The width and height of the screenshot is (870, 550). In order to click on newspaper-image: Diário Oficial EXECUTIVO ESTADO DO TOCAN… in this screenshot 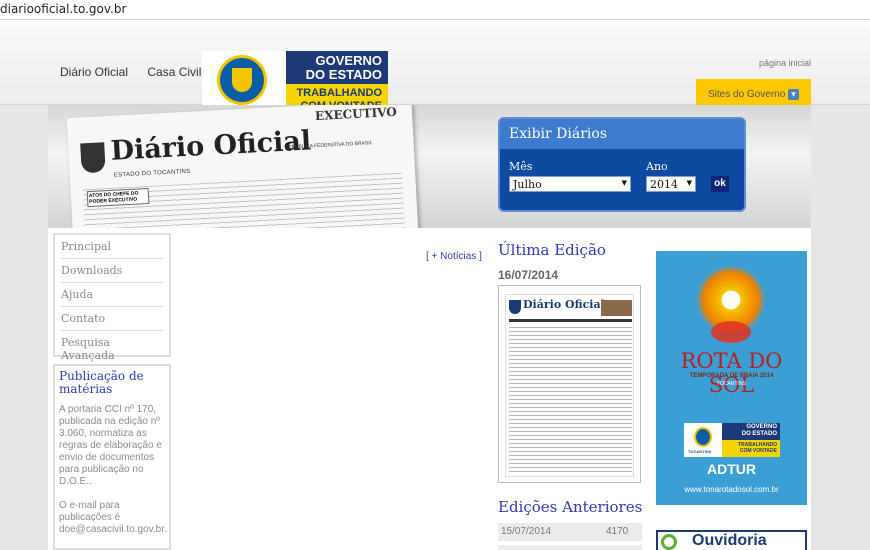, I will do `click(242, 166)`.